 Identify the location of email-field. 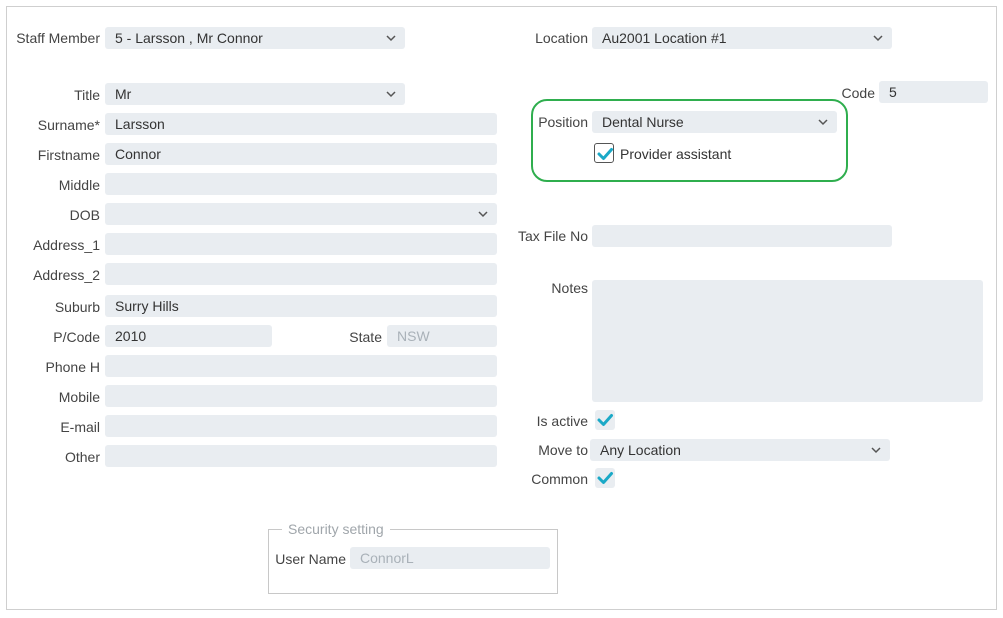
(301, 426).